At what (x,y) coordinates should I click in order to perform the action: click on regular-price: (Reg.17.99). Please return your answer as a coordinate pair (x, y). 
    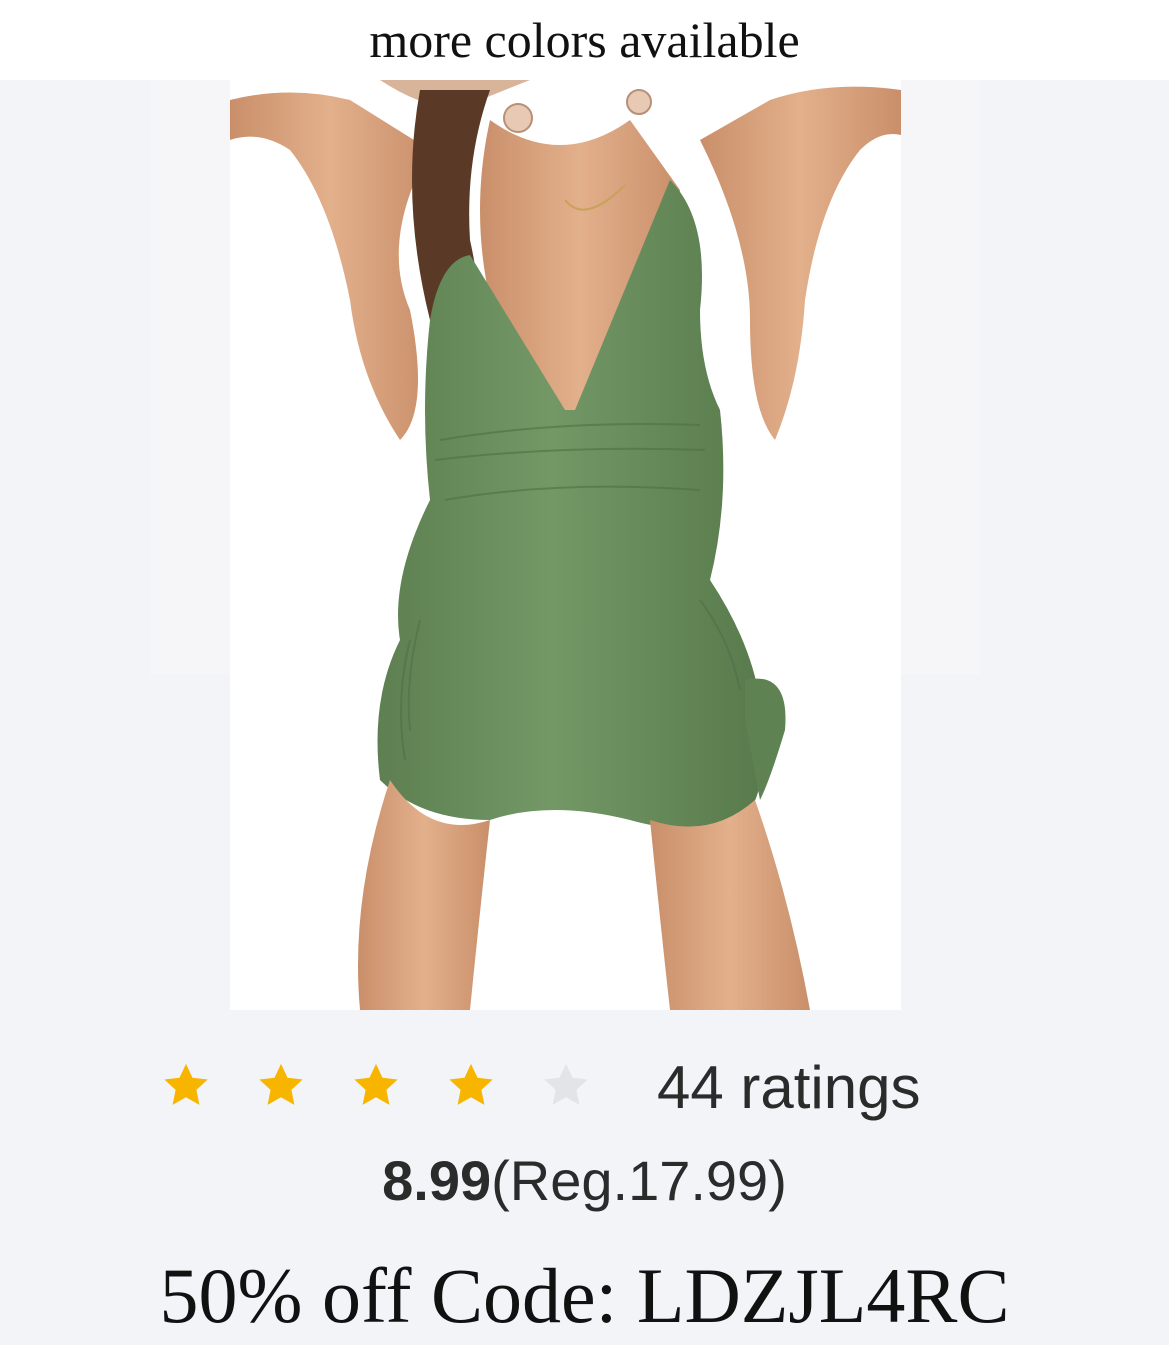
    Looking at the image, I should click on (639, 1180).